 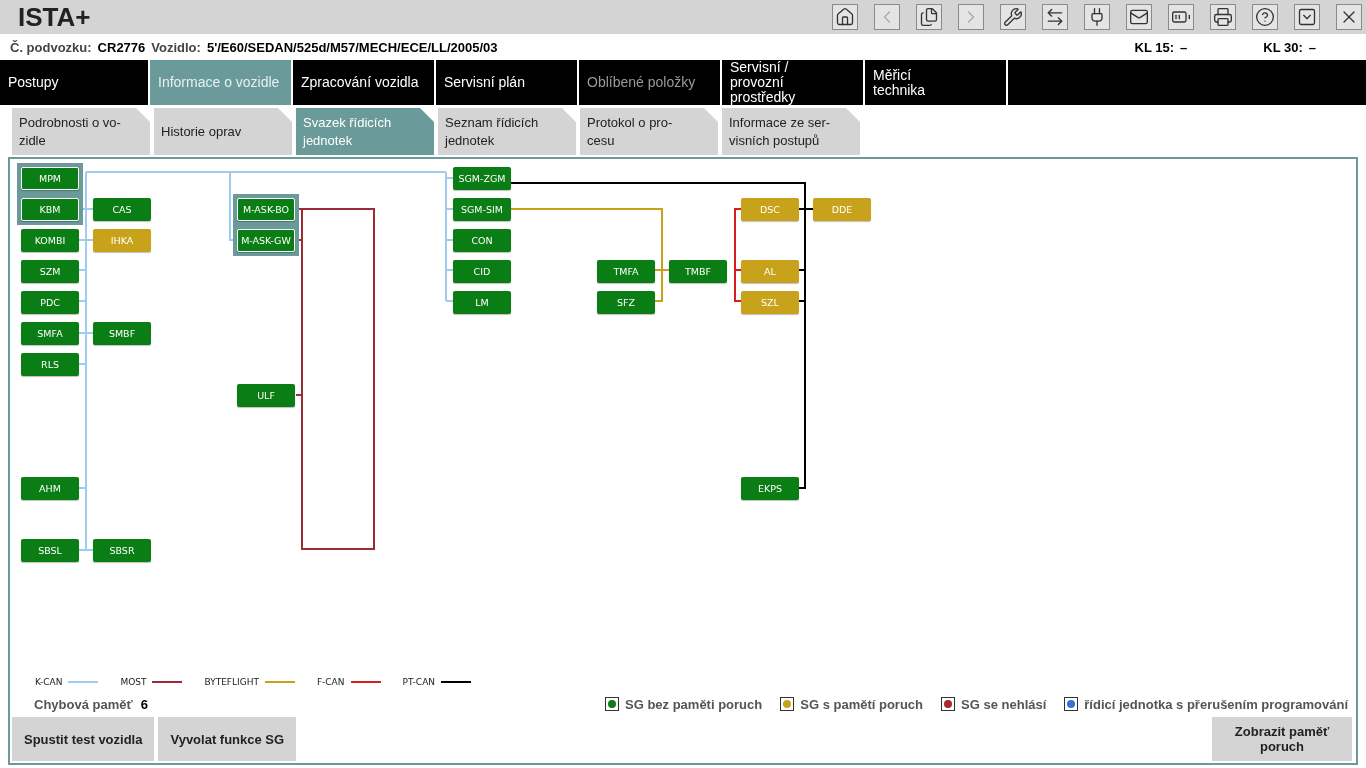 What do you see at coordinates (1097, 17) in the screenshot?
I see `plug-button` at bounding box center [1097, 17].